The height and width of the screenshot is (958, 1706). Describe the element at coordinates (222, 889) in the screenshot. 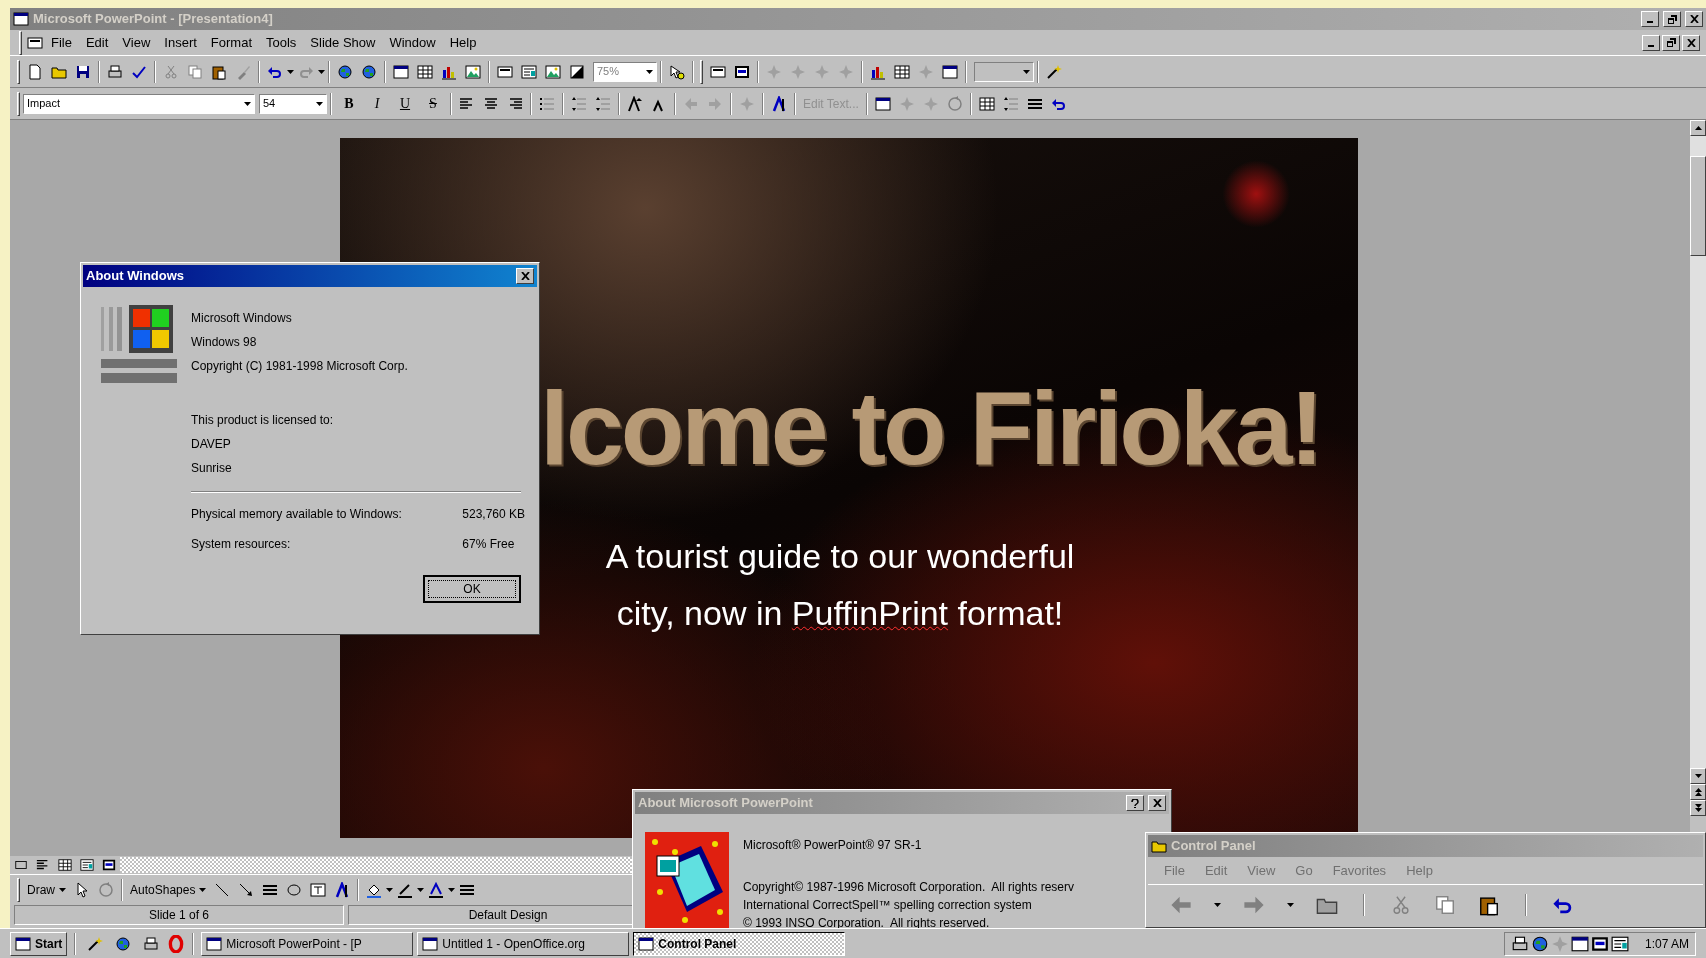

I see `diagonal-line-icon` at that location.